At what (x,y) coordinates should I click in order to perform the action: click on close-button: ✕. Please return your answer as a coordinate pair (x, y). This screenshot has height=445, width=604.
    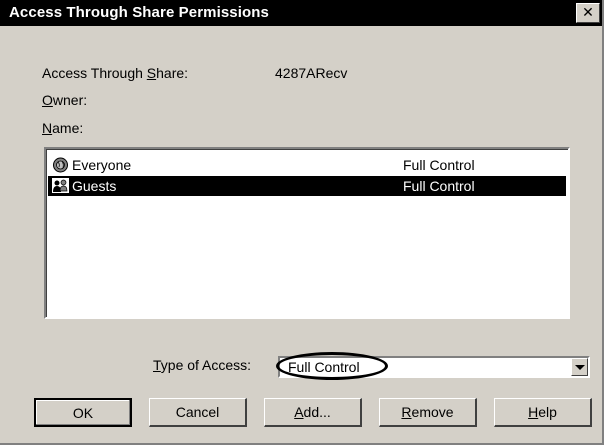
    Looking at the image, I should click on (588, 13).